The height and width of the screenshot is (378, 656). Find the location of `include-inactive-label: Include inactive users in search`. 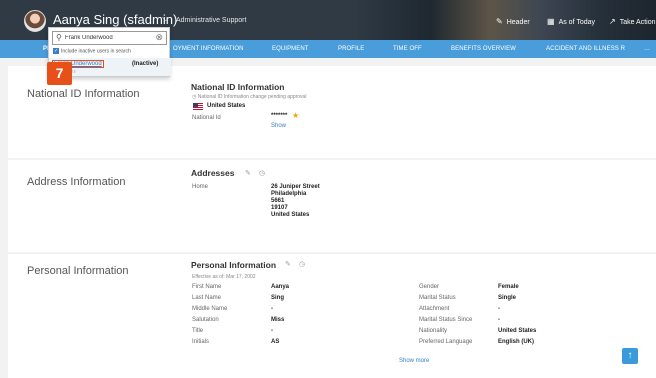

include-inactive-label: Include inactive users in search is located at coordinates (96, 51).